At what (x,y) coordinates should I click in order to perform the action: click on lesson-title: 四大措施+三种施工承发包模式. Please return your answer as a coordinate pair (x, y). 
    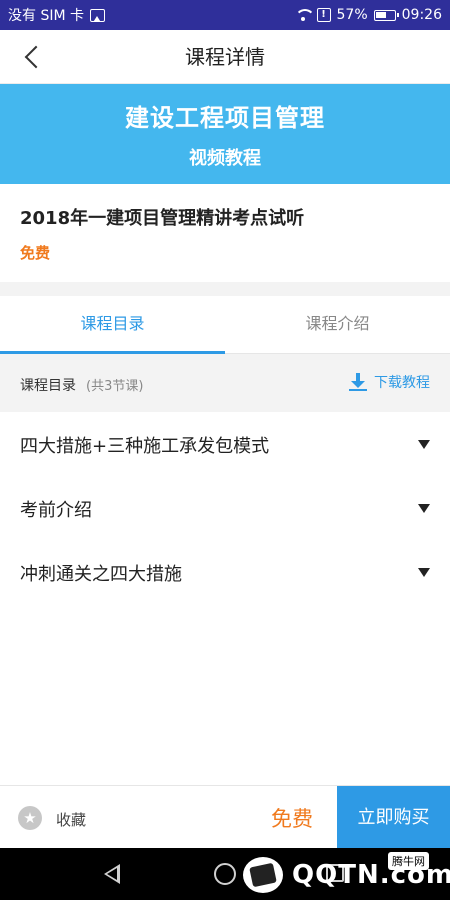
    Looking at the image, I should click on (145, 446).